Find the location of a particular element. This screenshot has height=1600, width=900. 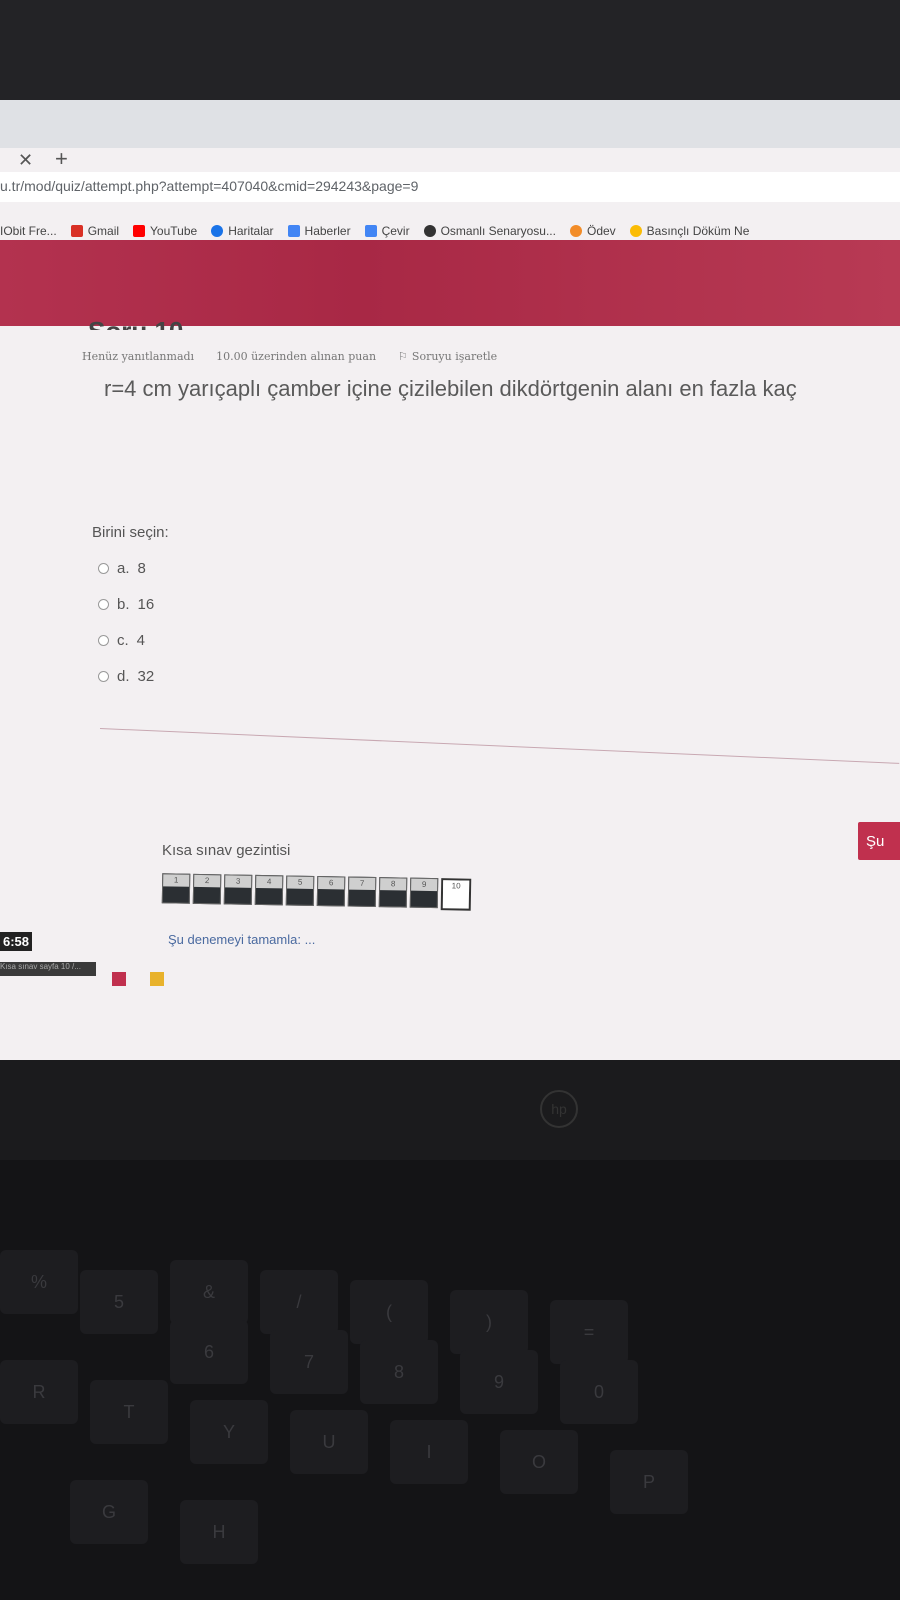

key: ( is located at coordinates (389, 1312).